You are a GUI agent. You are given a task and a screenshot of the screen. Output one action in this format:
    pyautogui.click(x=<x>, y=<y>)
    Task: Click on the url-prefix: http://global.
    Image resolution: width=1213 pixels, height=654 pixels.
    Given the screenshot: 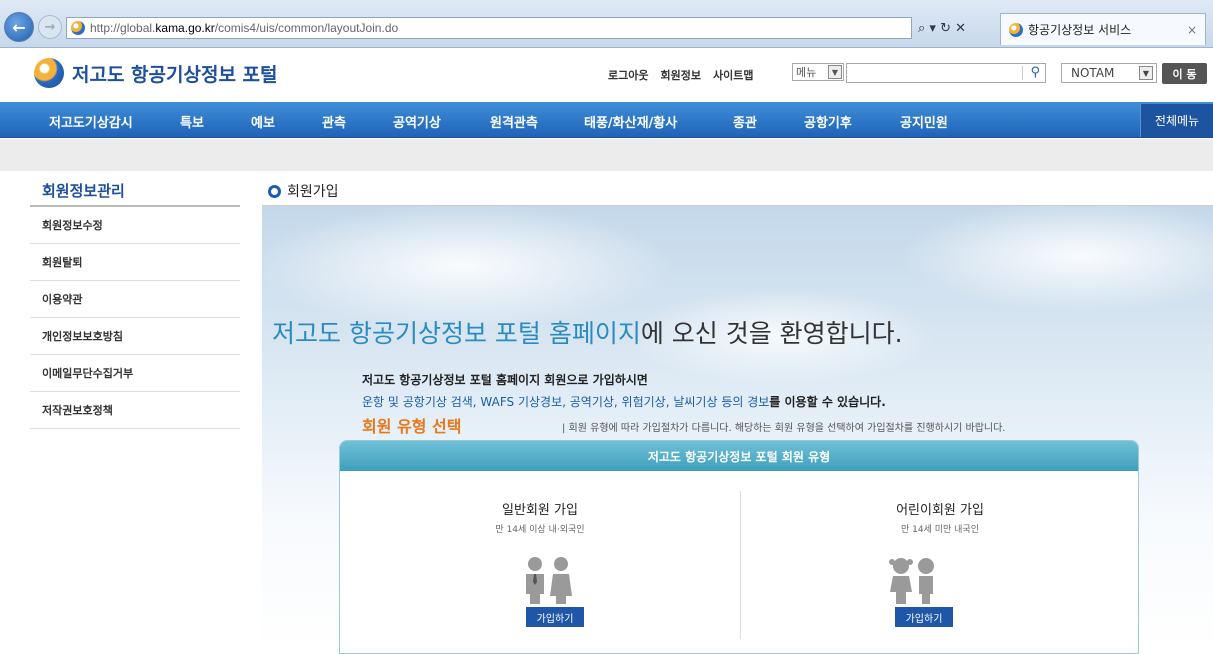 What is the action you would take?
    pyautogui.click(x=123, y=28)
    